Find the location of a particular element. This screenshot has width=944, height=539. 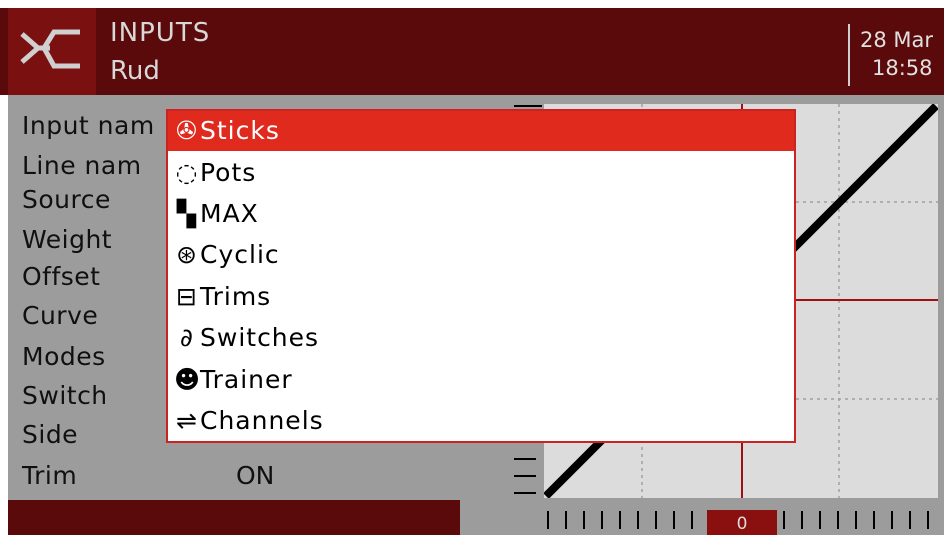

field-label-input-name: Input nam is located at coordinates (88, 125).